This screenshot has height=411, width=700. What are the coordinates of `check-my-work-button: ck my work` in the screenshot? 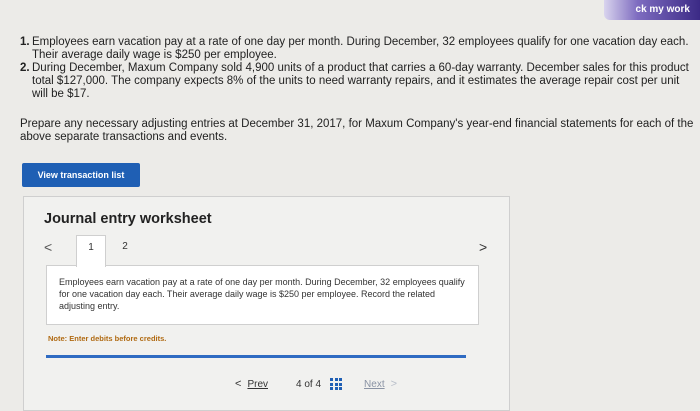 It's located at (652, 10).